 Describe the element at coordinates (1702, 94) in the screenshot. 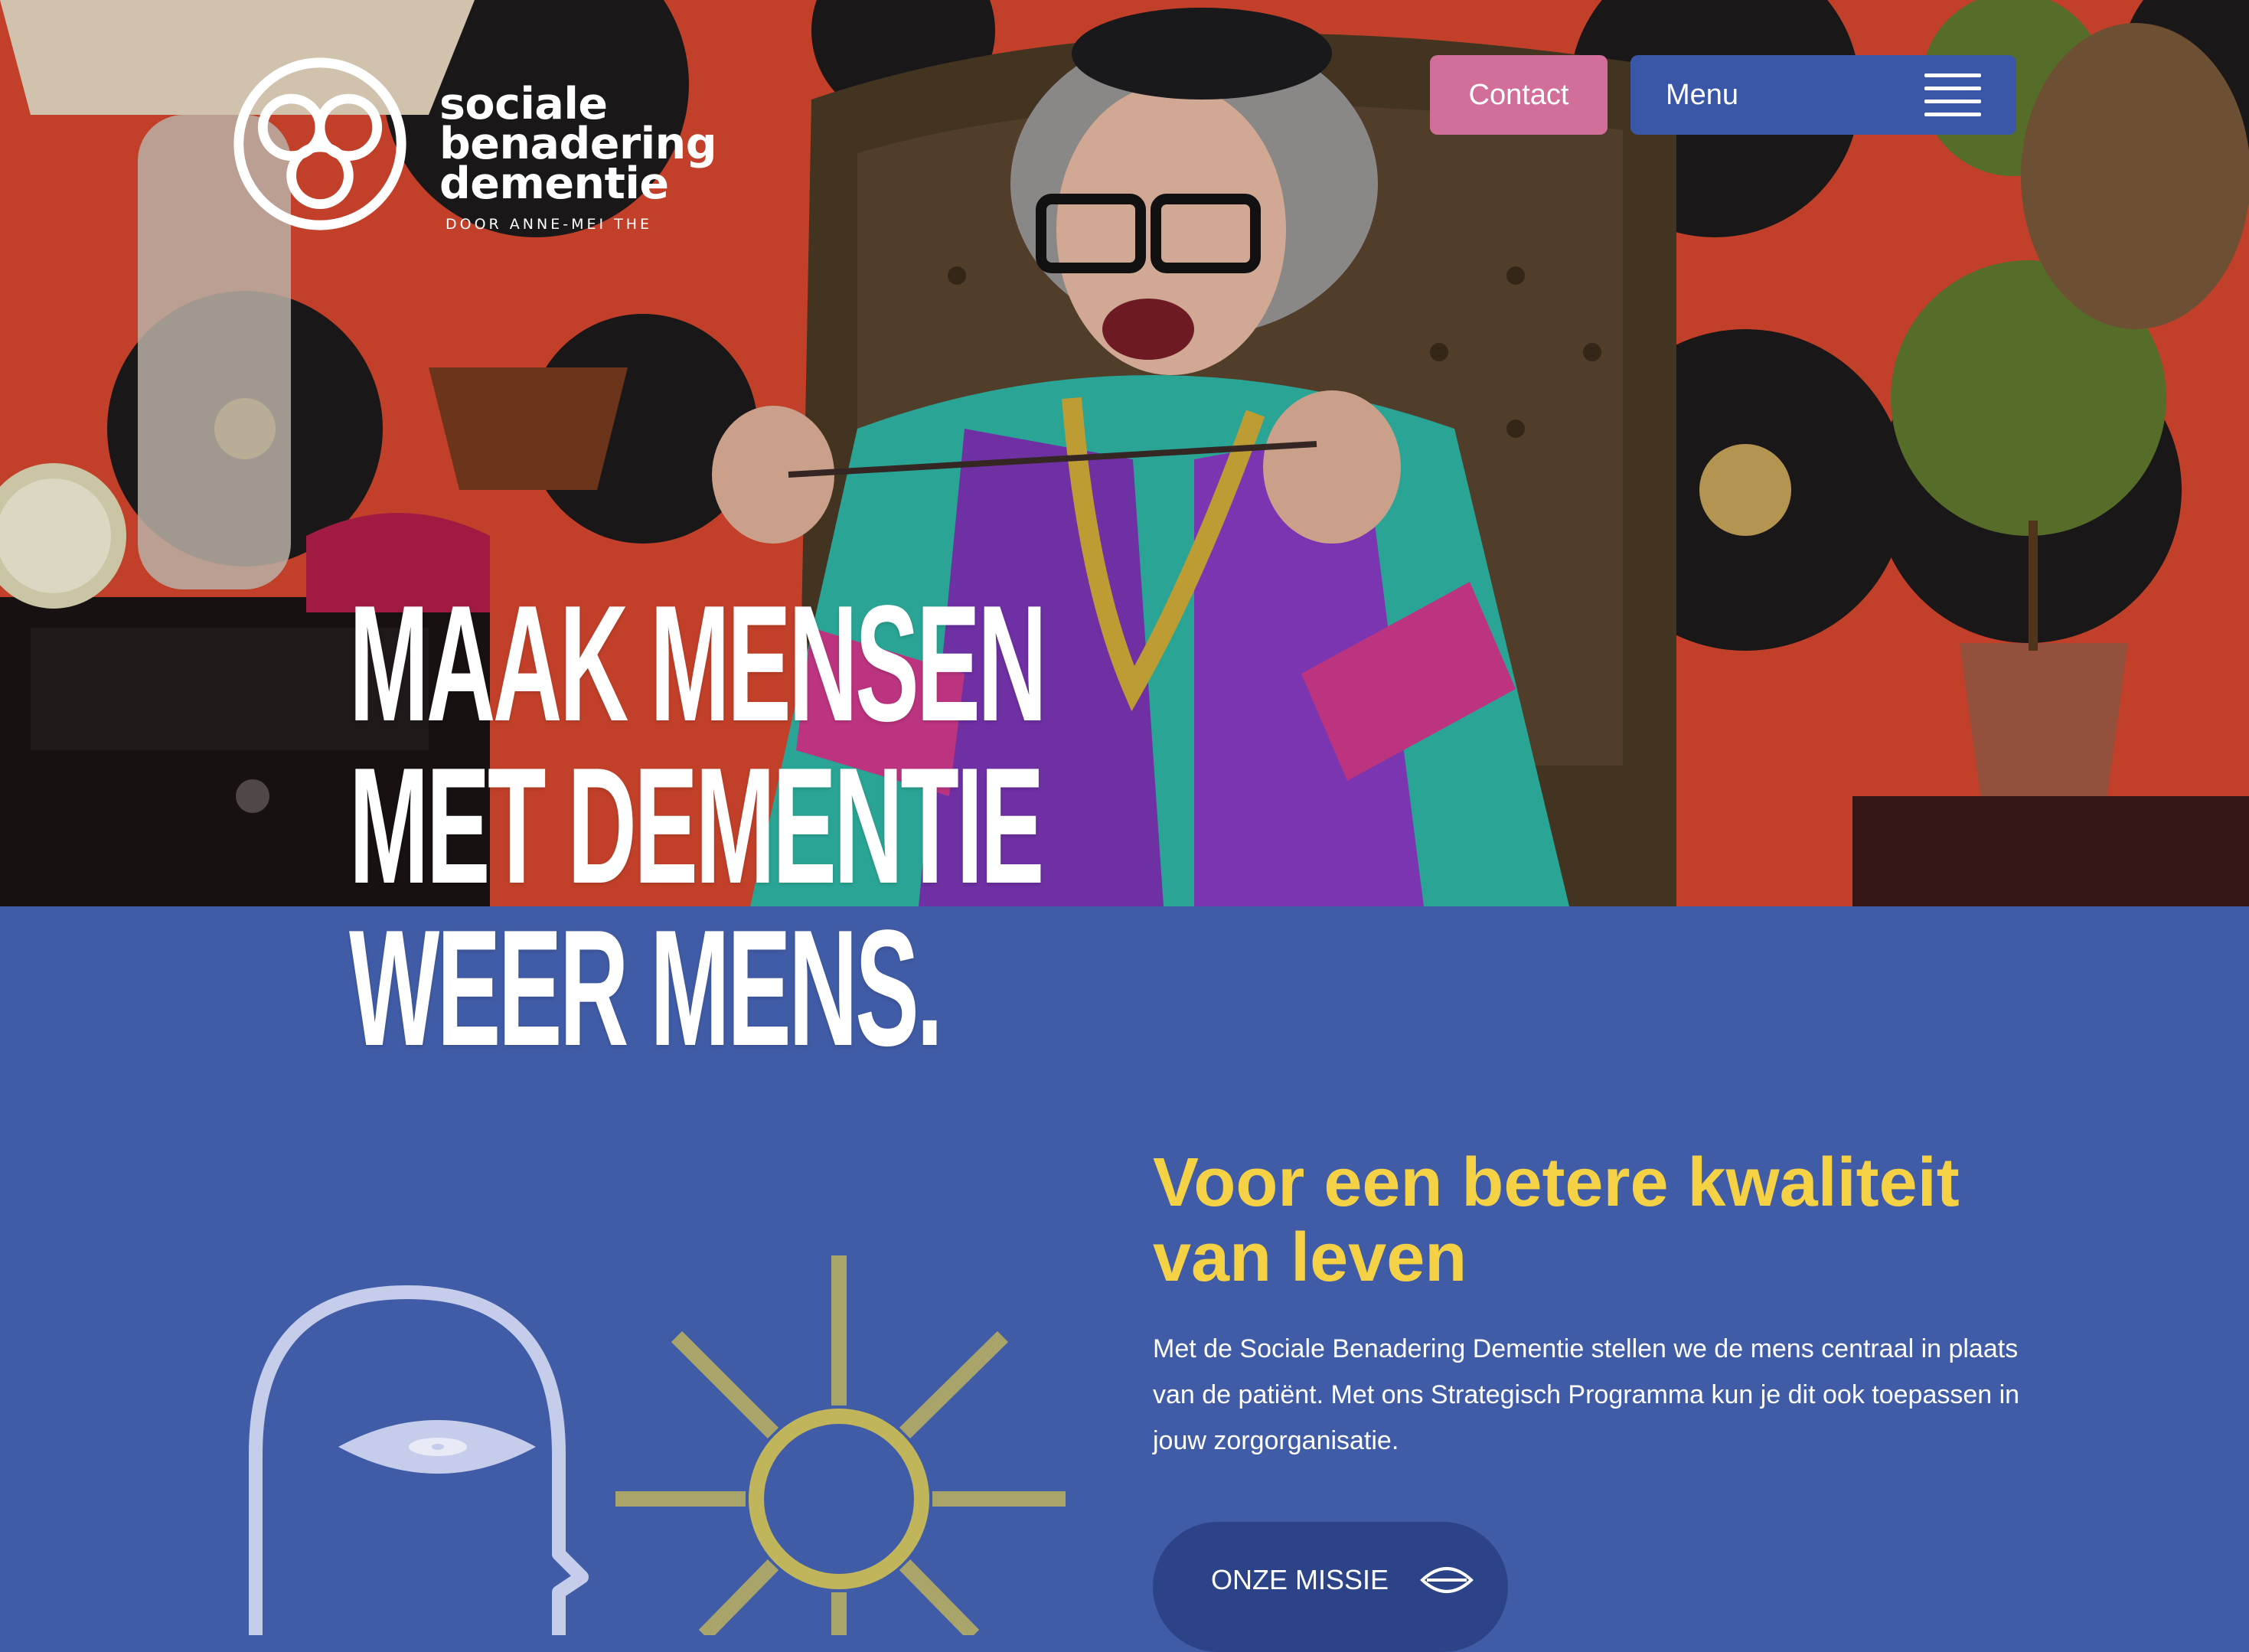

I see `menu-button-label: Menu` at that location.